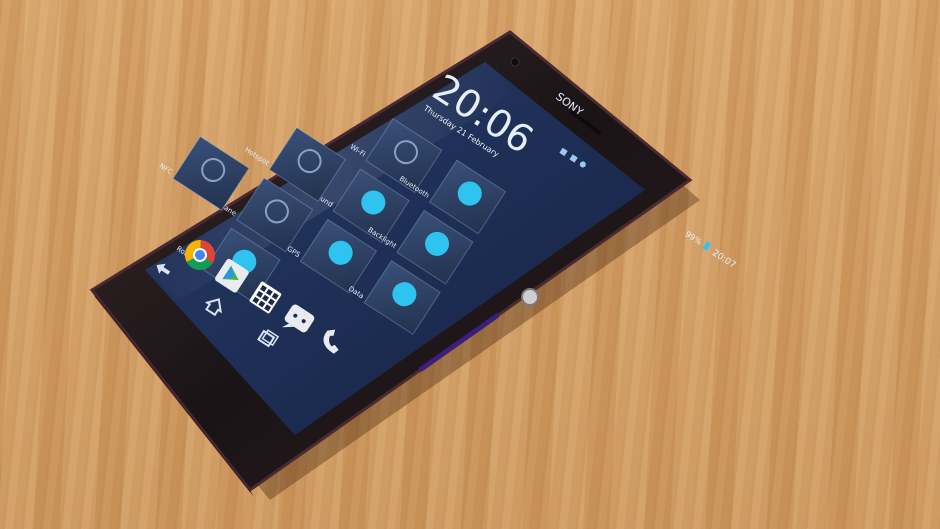  I want to click on tile-label: Hotspot, so click(257, 157).